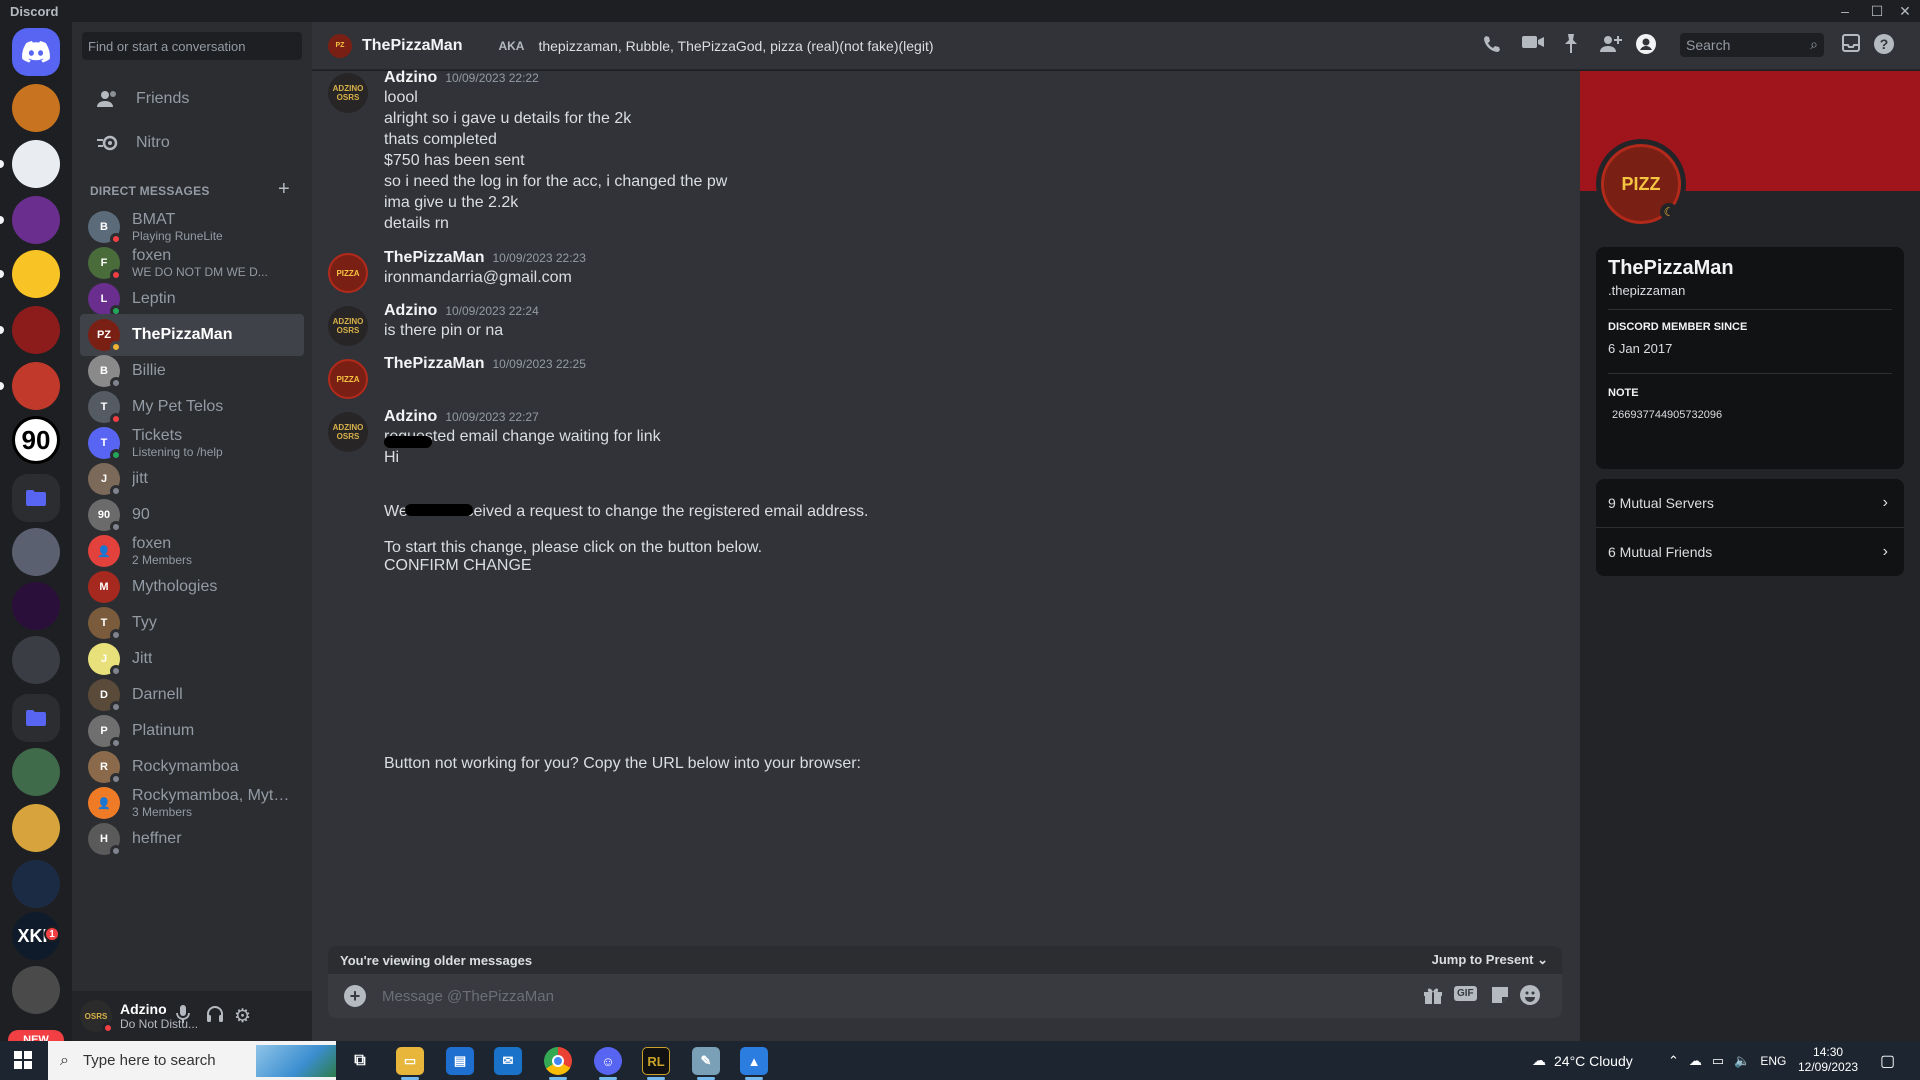 The width and height of the screenshot is (1920, 1080). I want to click on find-conversation-input: Find or start a conversation, so click(192, 46).